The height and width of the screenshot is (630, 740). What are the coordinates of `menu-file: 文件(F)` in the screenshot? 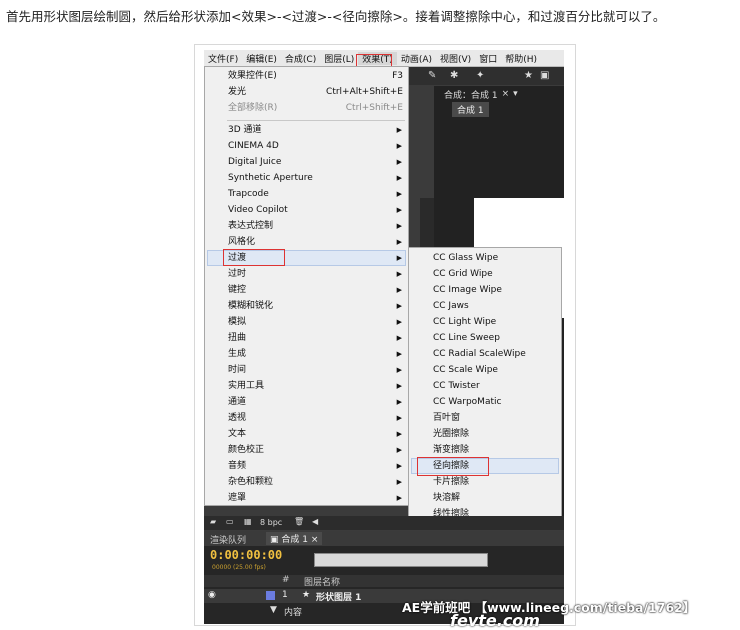 It's located at (223, 58).